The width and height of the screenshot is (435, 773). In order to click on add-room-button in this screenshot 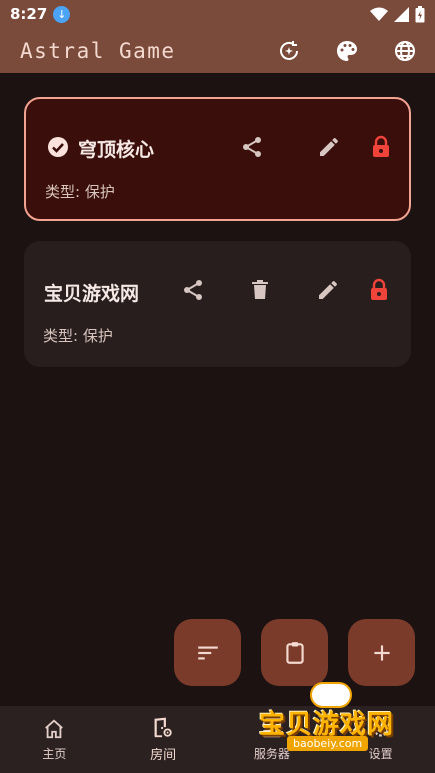, I will do `click(381, 652)`.